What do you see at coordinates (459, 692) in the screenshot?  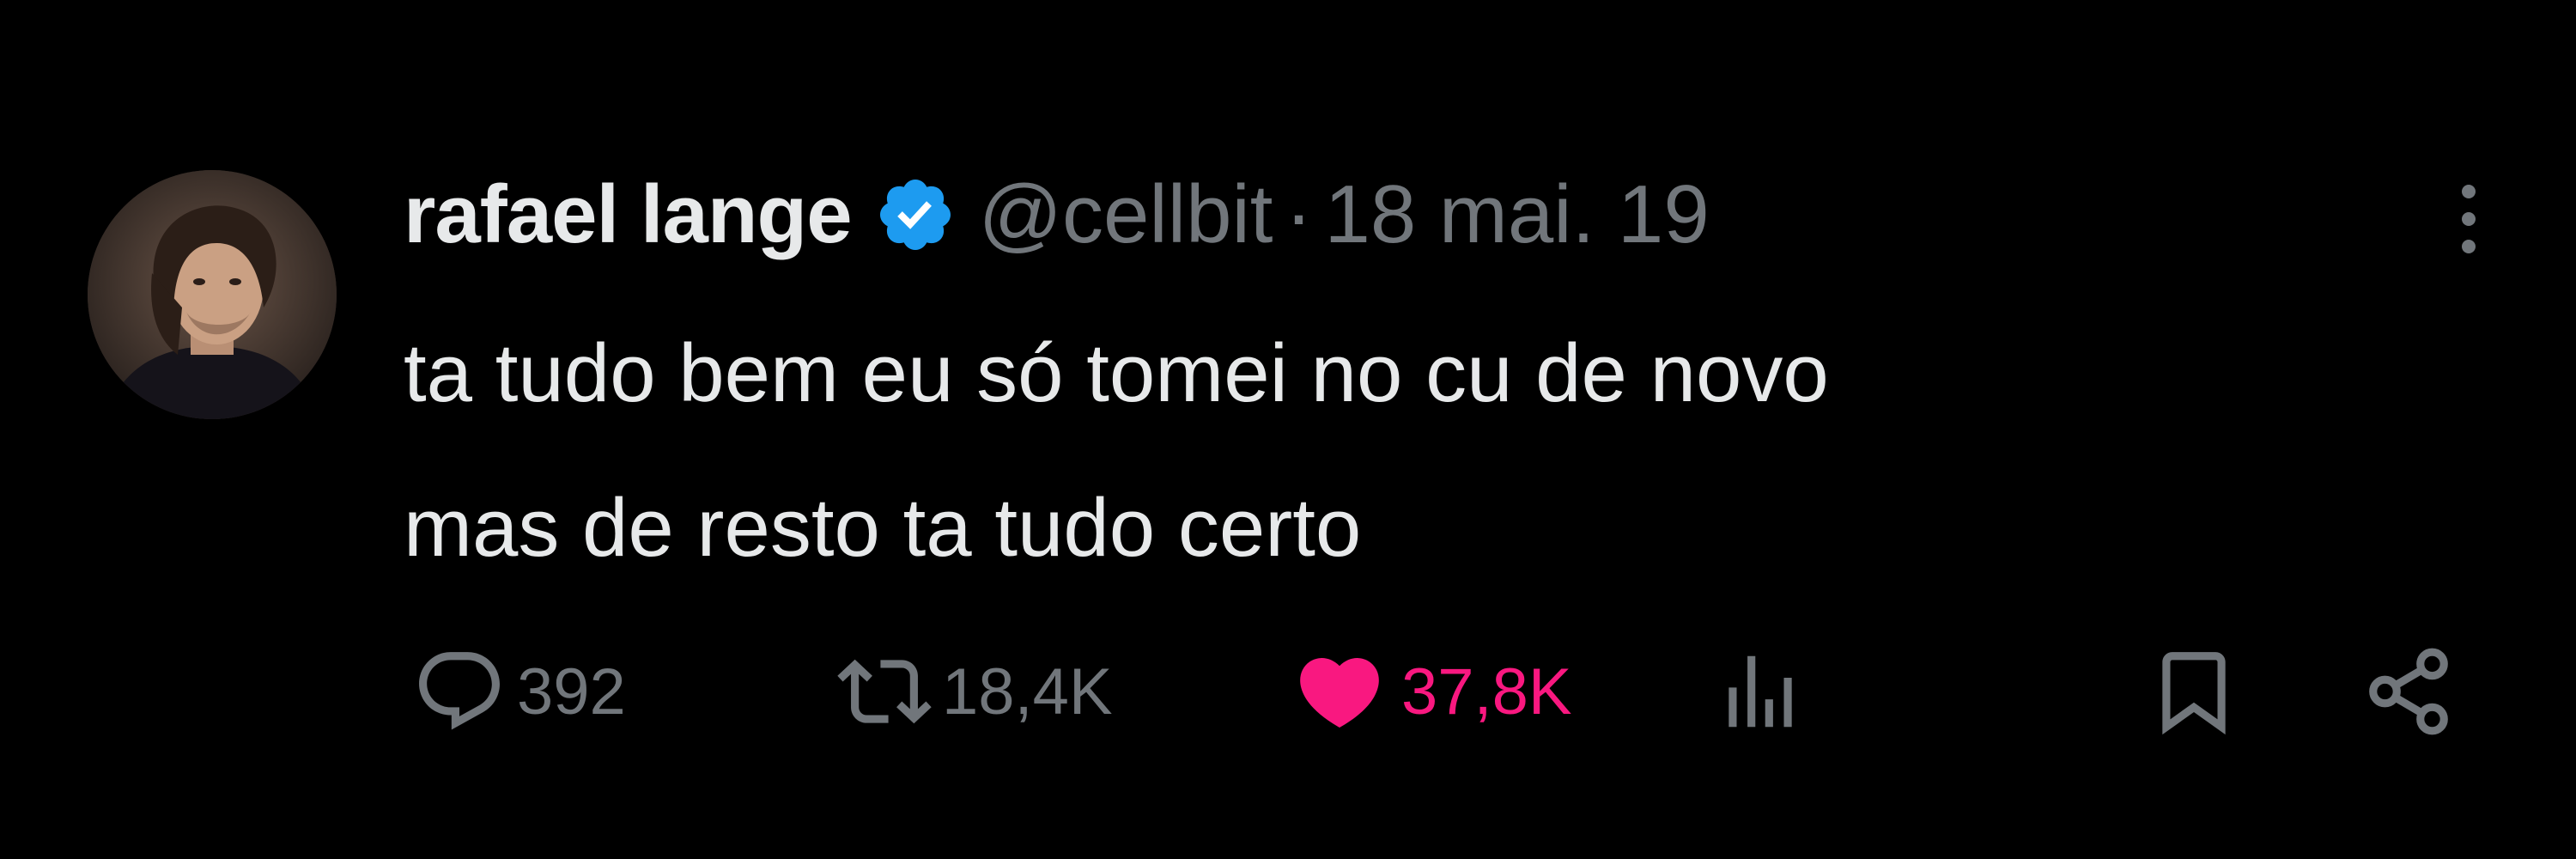 I see `reply-icon` at bounding box center [459, 692].